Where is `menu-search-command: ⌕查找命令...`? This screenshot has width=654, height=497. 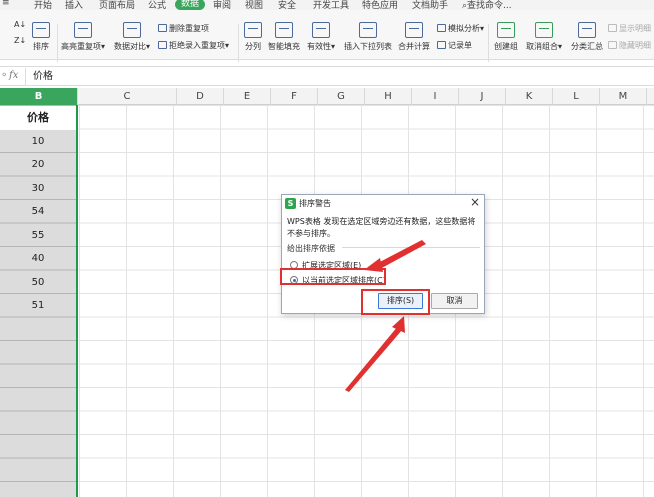 menu-search-command: ⌕查找命令... is located at coordinates (487, 5).